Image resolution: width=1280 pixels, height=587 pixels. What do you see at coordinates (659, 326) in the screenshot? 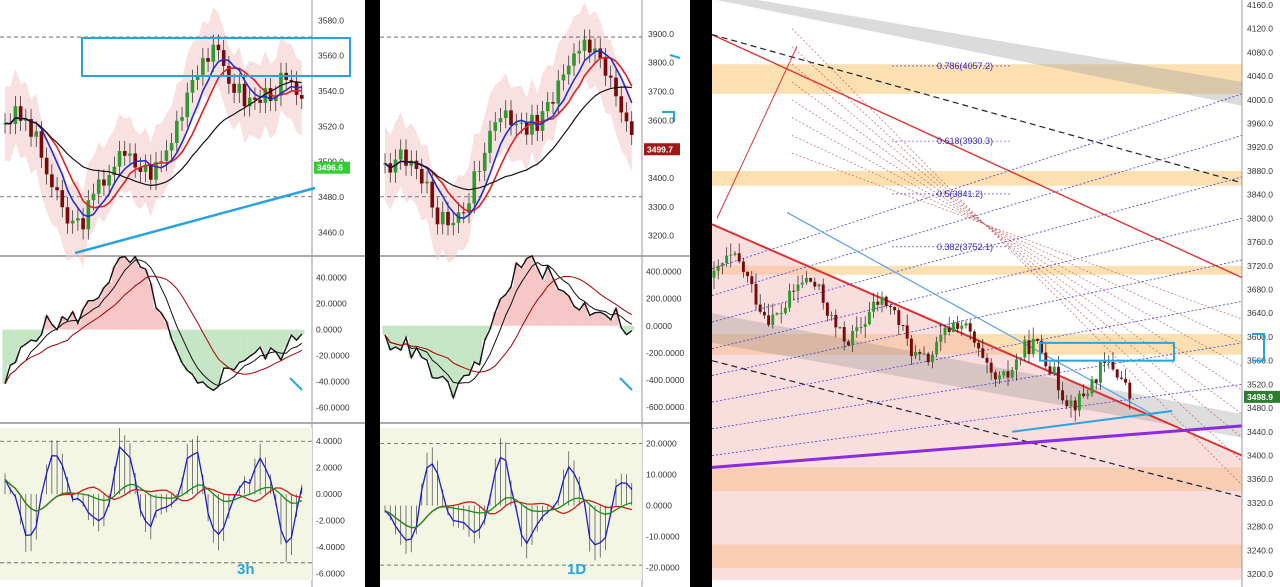
I see `osc1-tick-label: 0.0000` at bounding box center [659, 326].